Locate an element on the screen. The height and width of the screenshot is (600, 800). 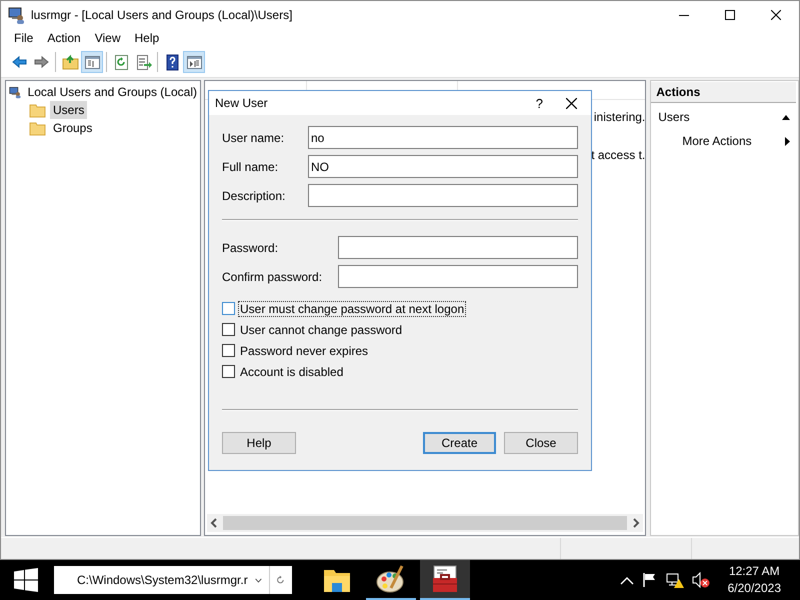
field-label: Confirm password: is located at coordinates (272, 277).